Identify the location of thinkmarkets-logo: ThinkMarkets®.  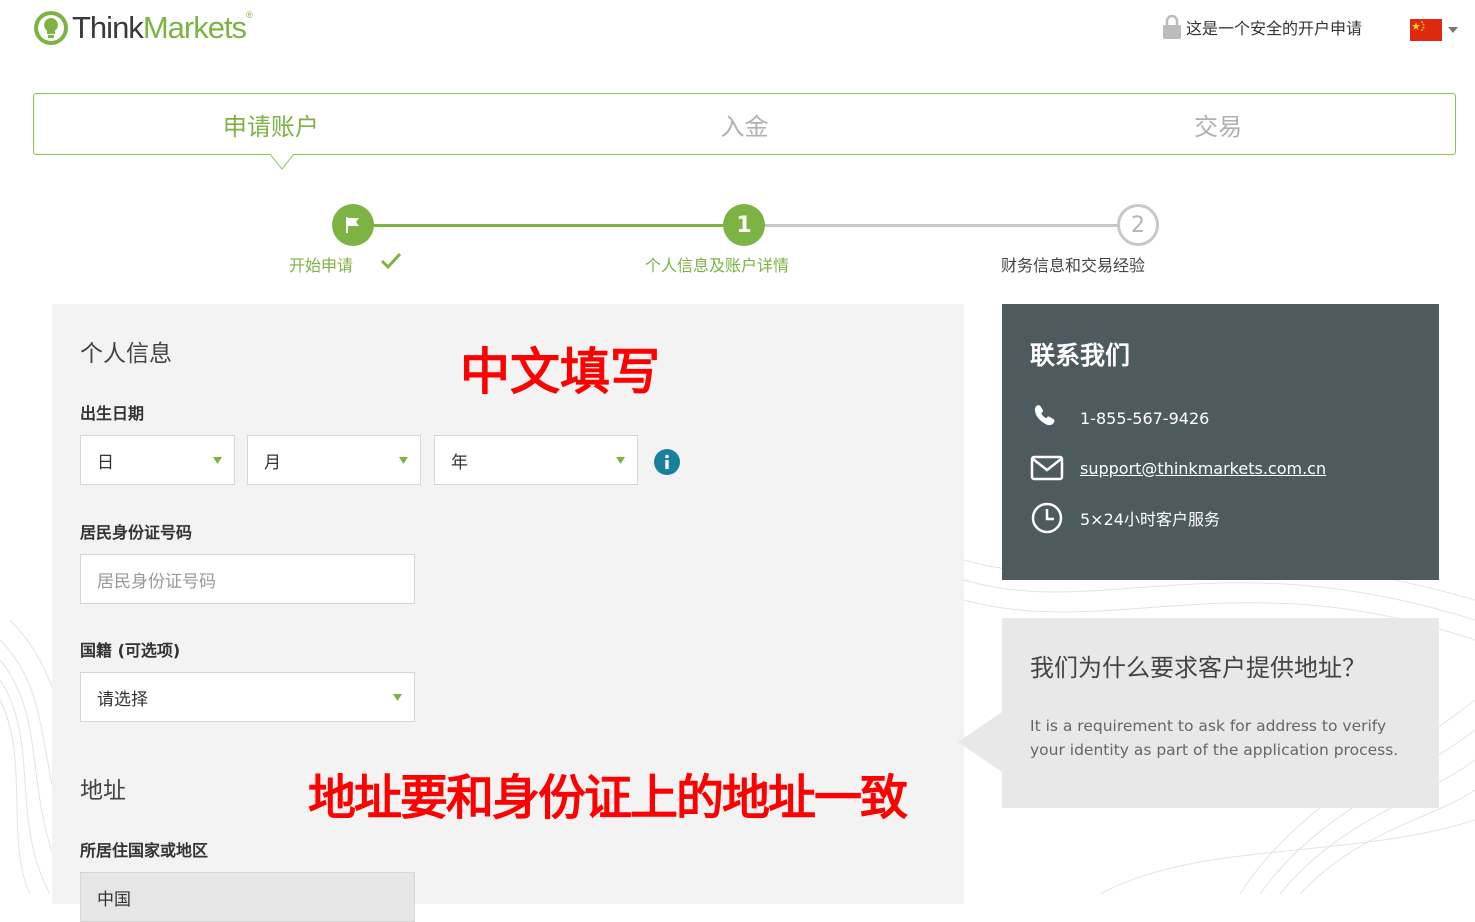
(142, 28).